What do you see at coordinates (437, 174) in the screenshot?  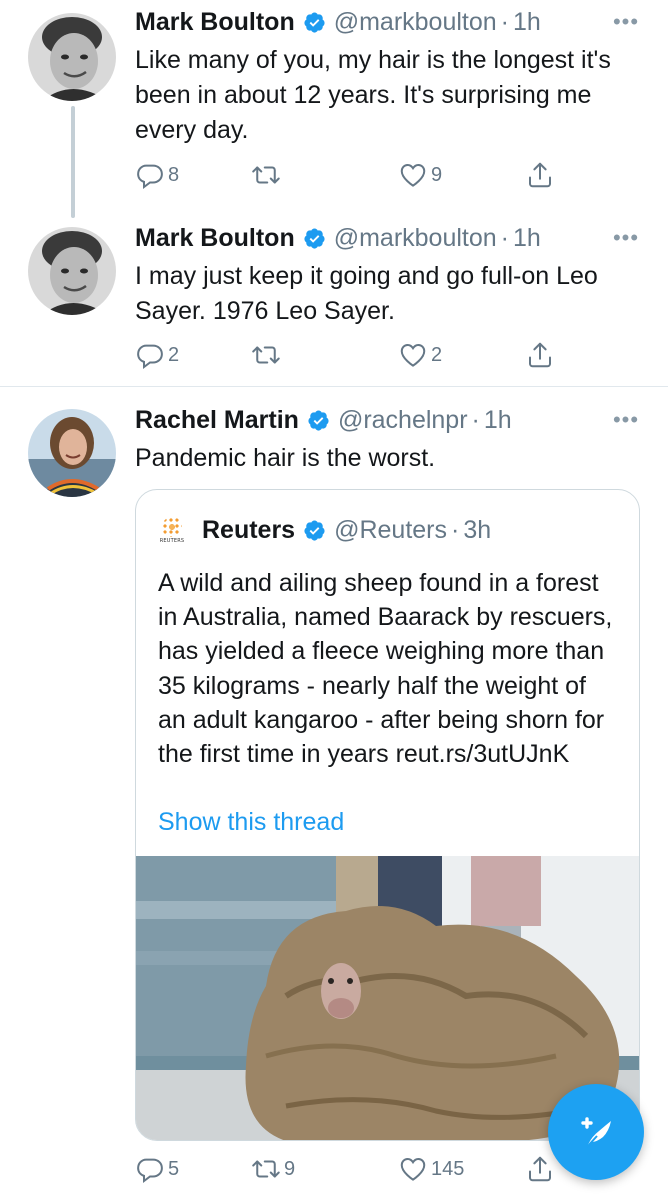 I see `like-count: 9` at bounding box center [437, 174].